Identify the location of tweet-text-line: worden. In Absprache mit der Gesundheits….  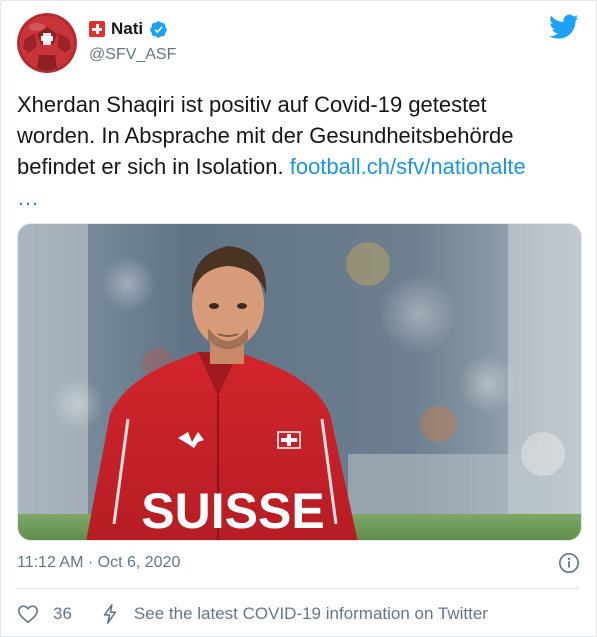
(265, 135).